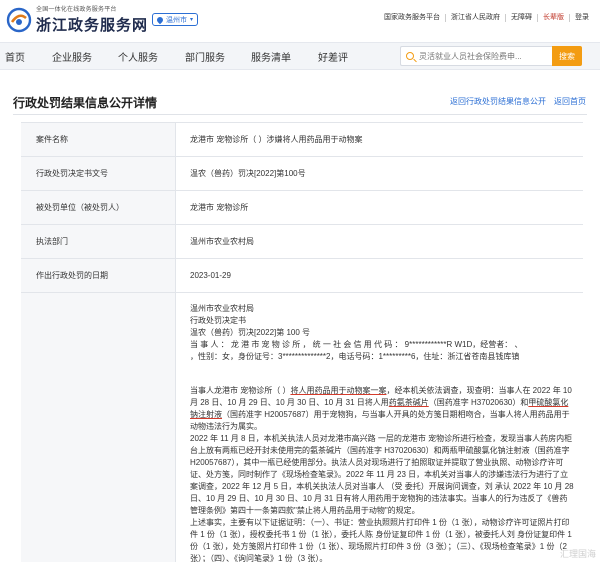 This screenshot has height=562, width=600. What do you see at coordinates (484, 56) in the screenshot?
I see `search-input` at bounding box center [484, 56].